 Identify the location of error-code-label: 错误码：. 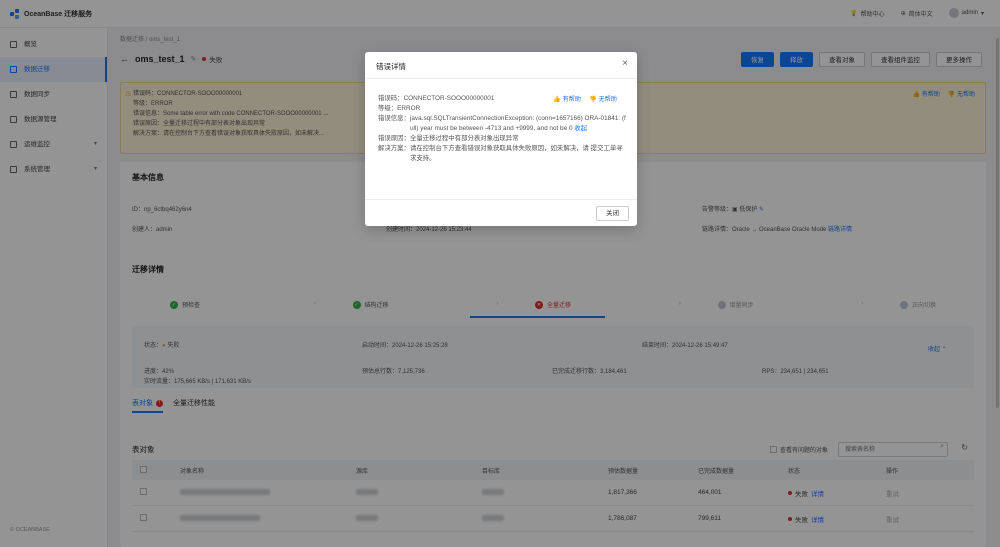
(391, 98).